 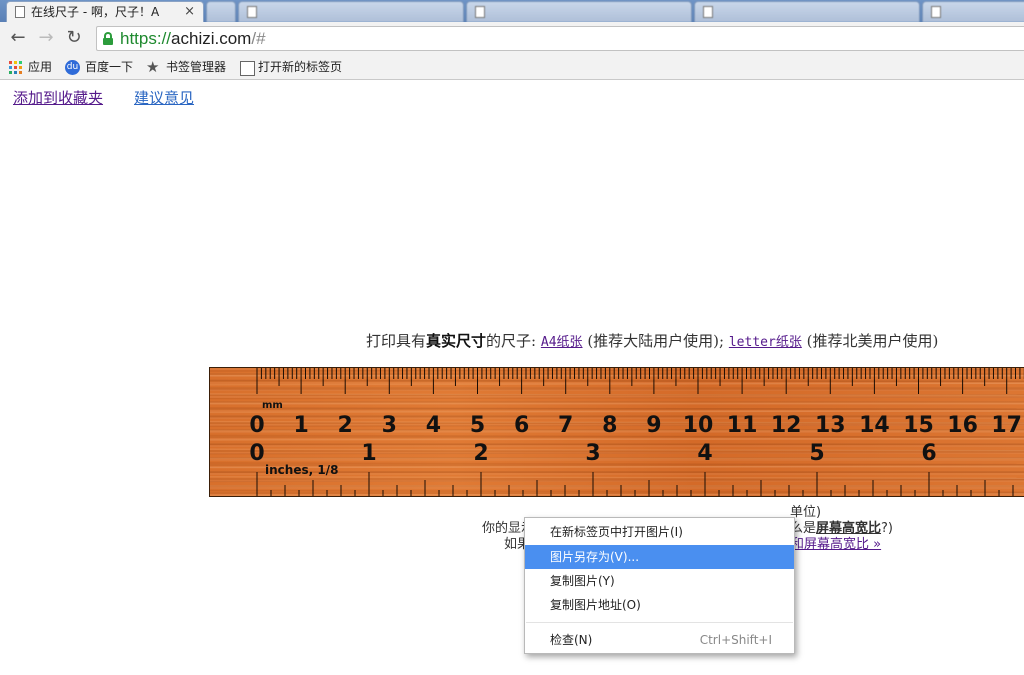 What do you see at coordinates (816, 453) in the screenshot?
I see `inch-label: 5` at bounding box center [816, 453].